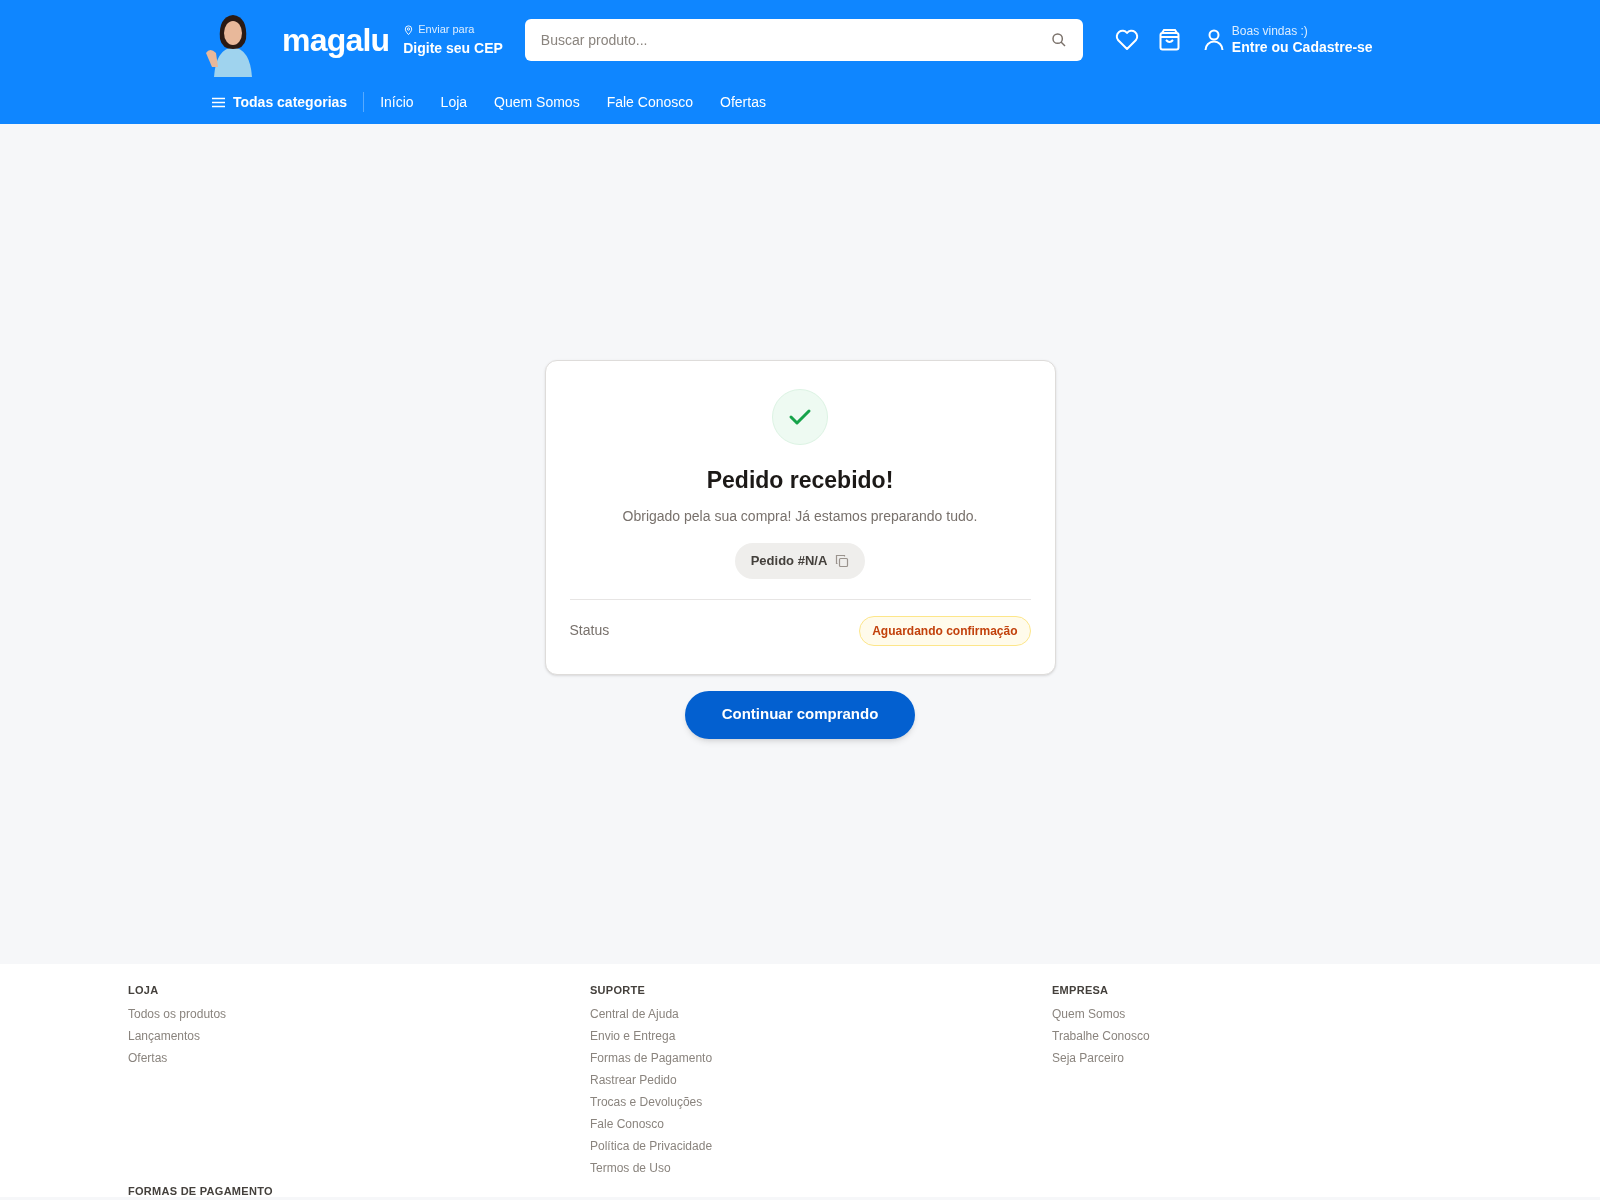  Describe the element at coordinates (144, 990) in the screenshot. I see `footer-heading: LOJA` at that location.